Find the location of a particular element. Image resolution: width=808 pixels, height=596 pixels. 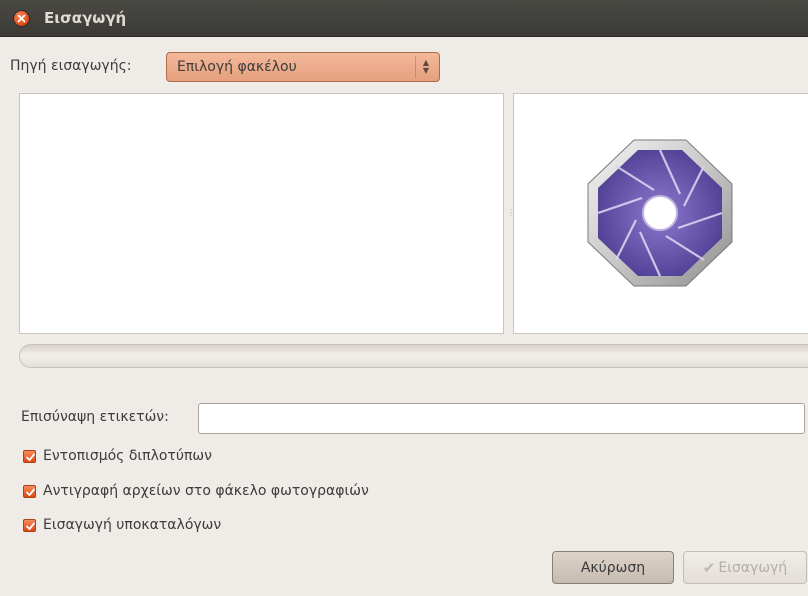

import-button-label: Εισαγωγή is located at coordinates (753, 567).